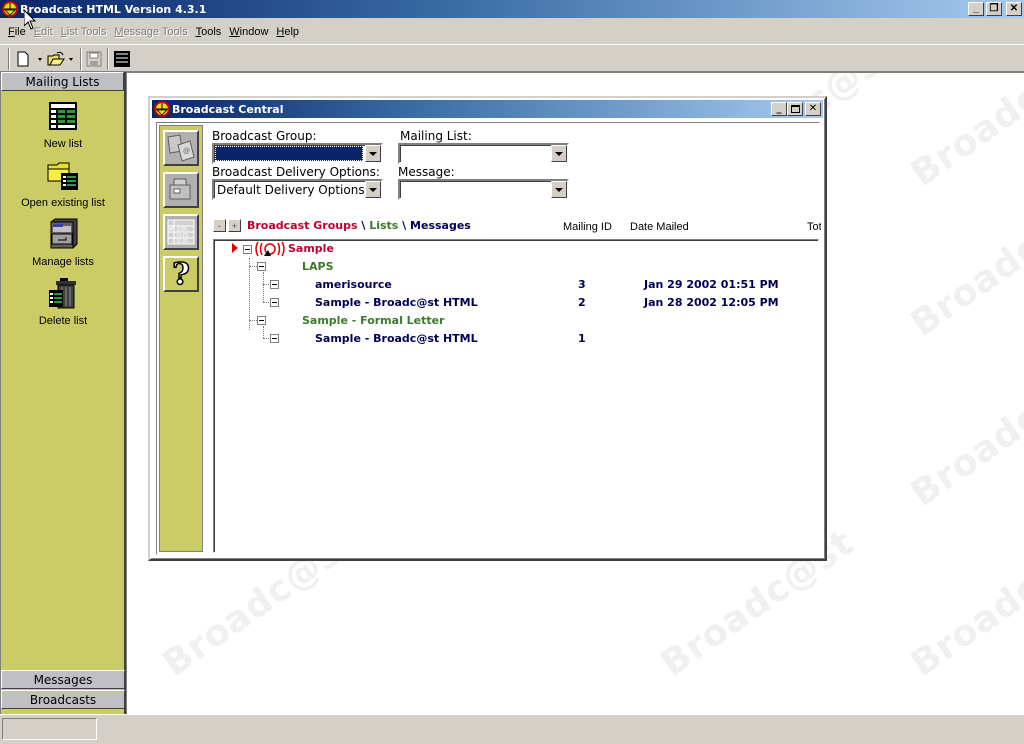 The image size is (1024, 744). What do you see at coordinates (302, 225) in the screenshot?
I see `breadcrumb-broadcast-groups: Broadcast Groups` at bounding box center [302, 225].